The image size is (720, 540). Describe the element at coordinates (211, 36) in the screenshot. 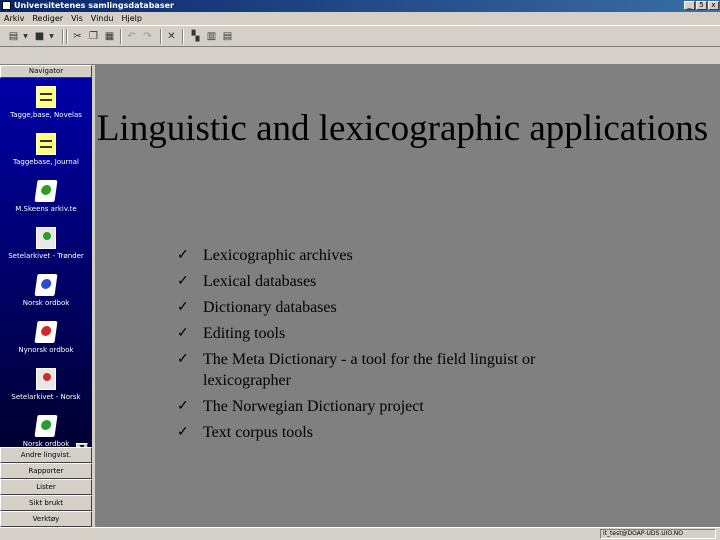

I see `tile-vertical-icon: ▥` at that location.